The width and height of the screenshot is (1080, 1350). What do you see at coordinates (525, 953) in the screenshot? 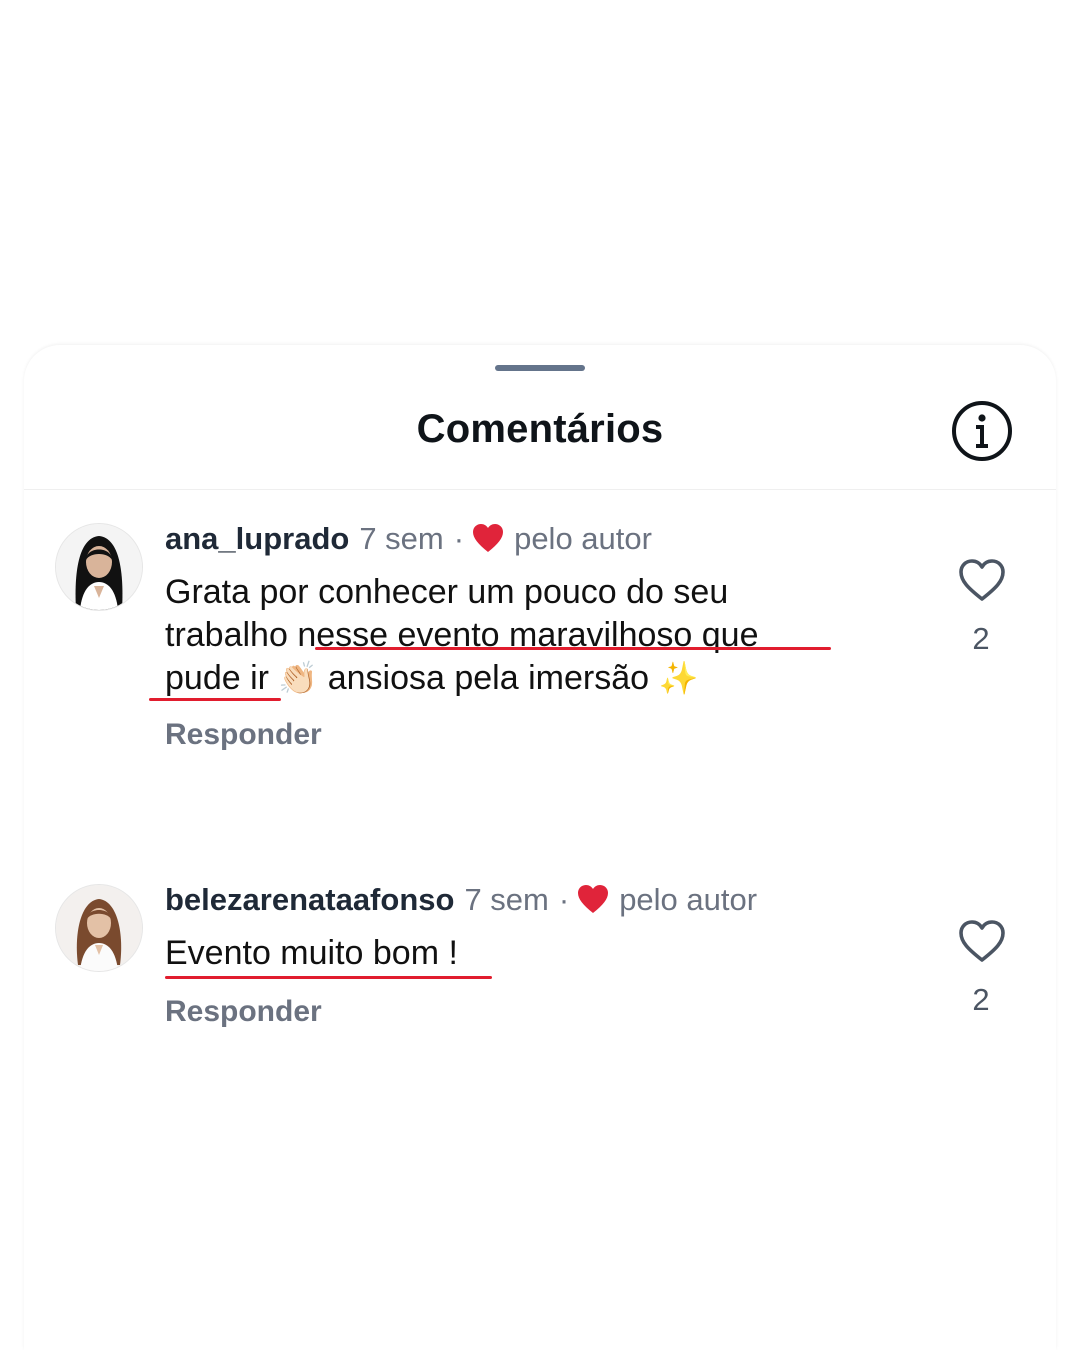
I see `comment-text: Evento muito bom !` at bounding box center [525, 953].